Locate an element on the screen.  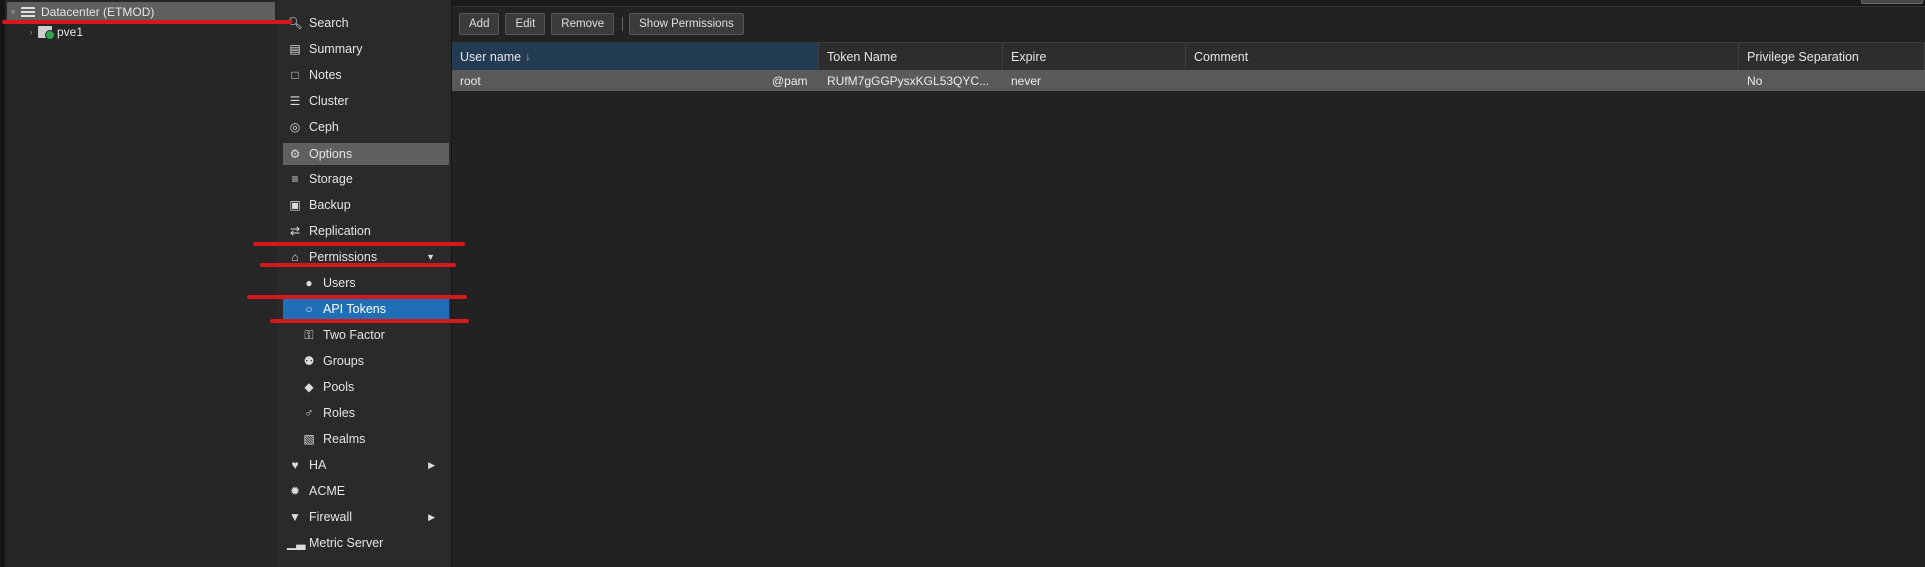
database-icon: ≡ is located at coordinates (295, 179).